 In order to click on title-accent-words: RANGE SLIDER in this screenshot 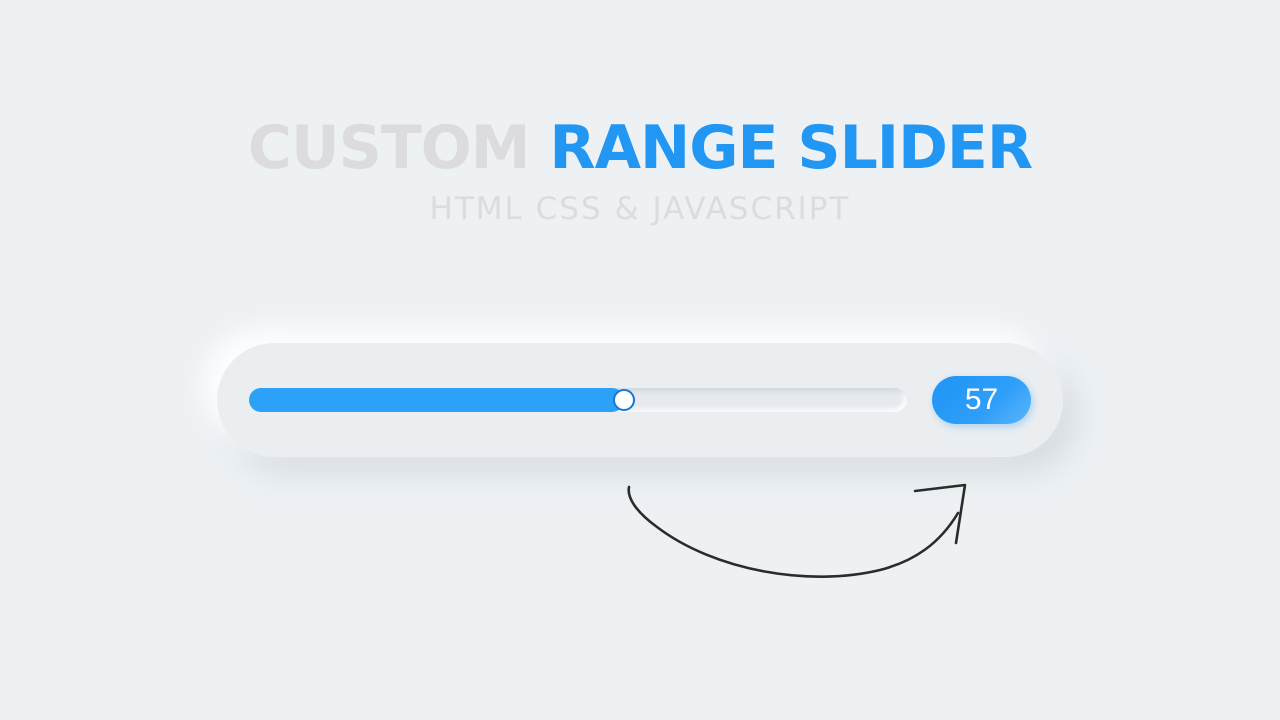, I will do `click(791, 148)`.